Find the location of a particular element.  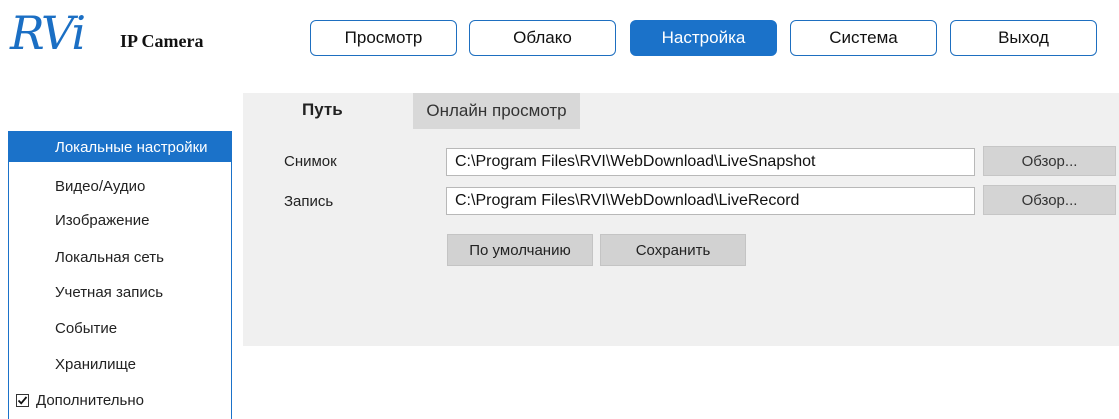

logo-subtitle: IP Camera is located at coordinates (162, 41).